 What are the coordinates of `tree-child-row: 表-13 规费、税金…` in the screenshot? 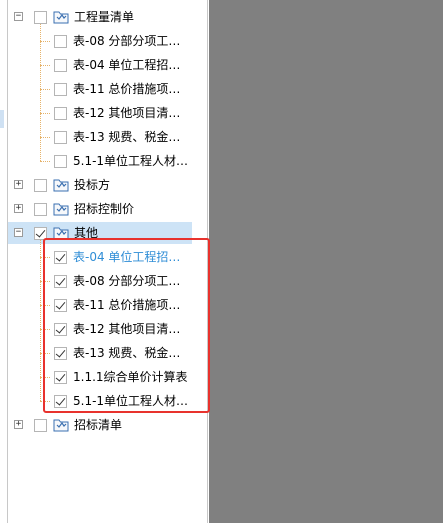 It's located at (108, 137).